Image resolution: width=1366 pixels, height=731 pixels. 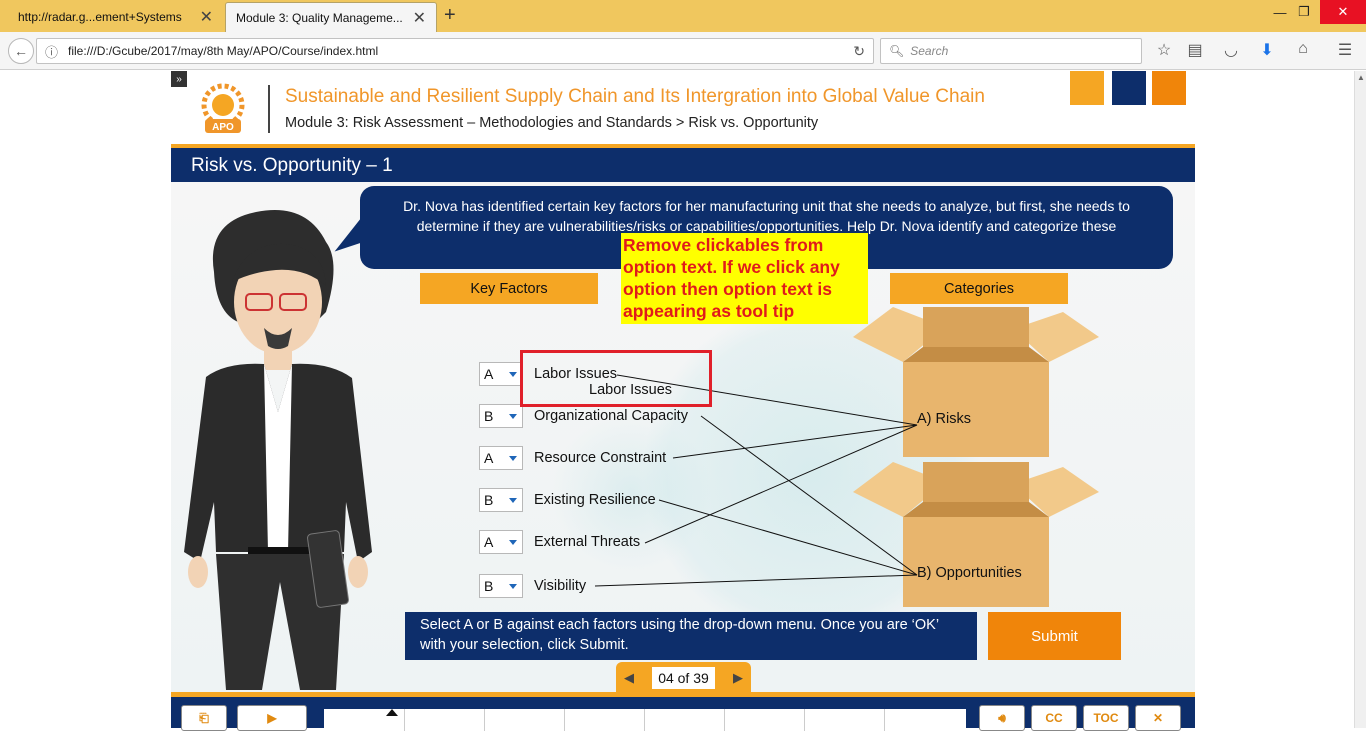 I want to click on reading-list-icon: ▤, so click(x=1195, y=50).